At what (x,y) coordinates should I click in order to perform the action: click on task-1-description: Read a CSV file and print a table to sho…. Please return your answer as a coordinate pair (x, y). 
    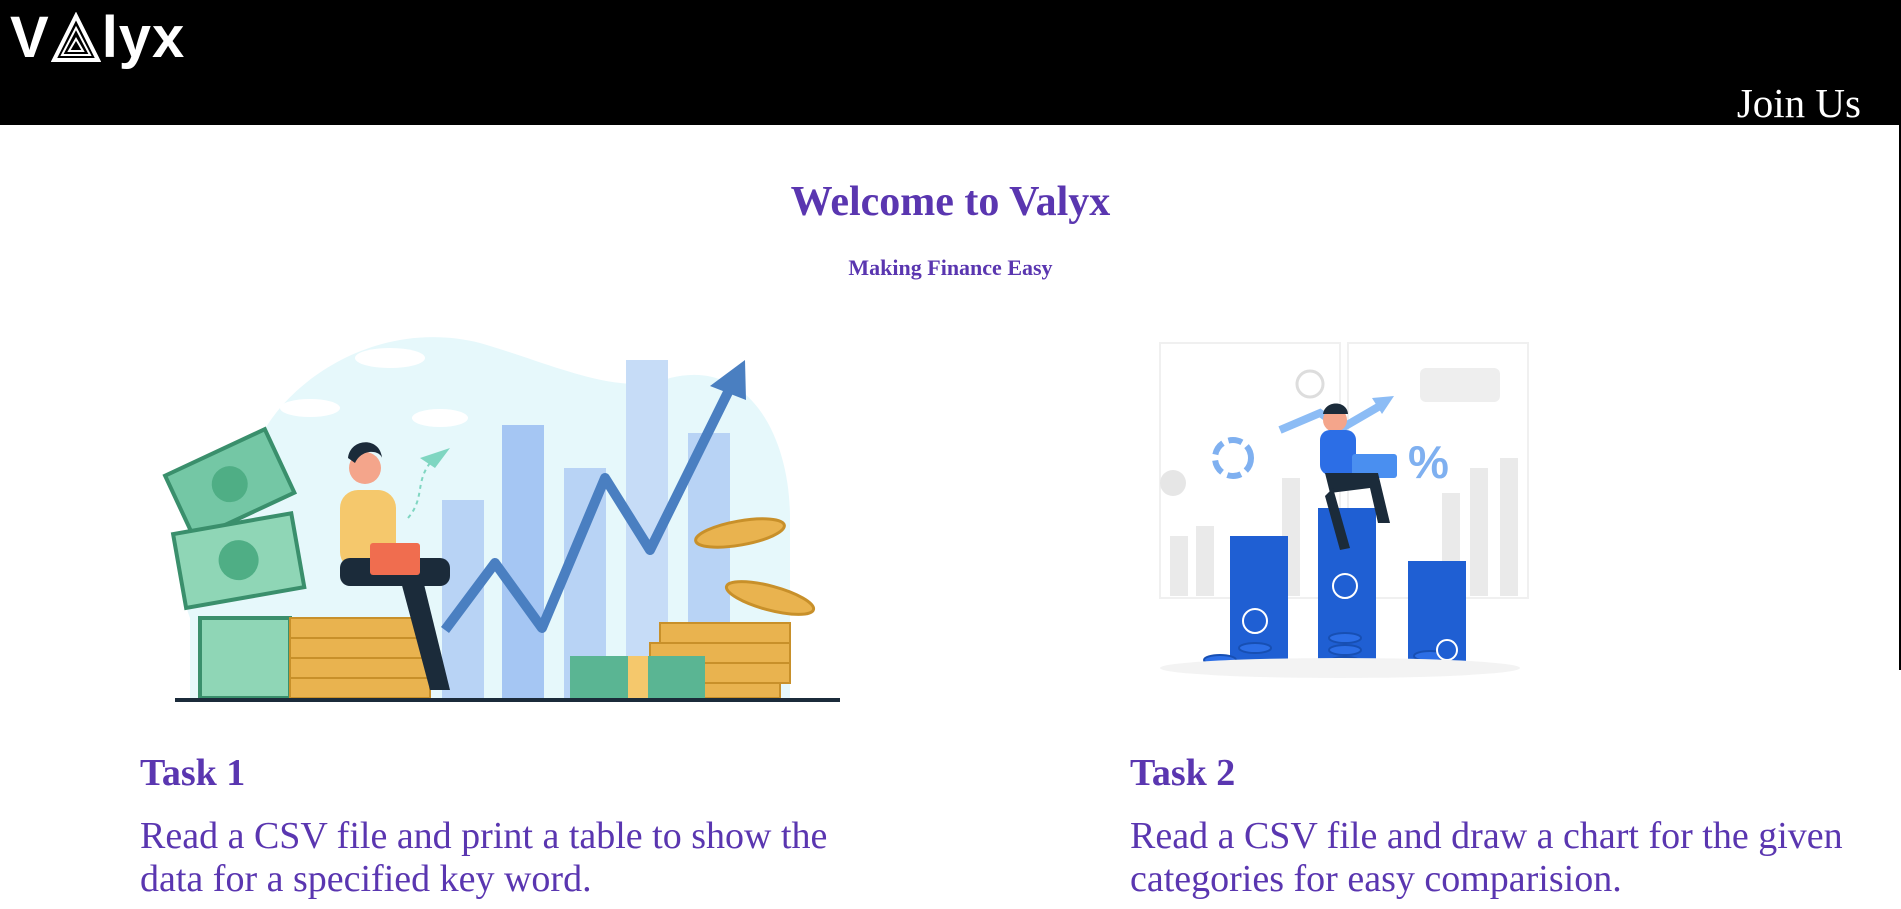
    Looking at the image, I should click on (484, 857).